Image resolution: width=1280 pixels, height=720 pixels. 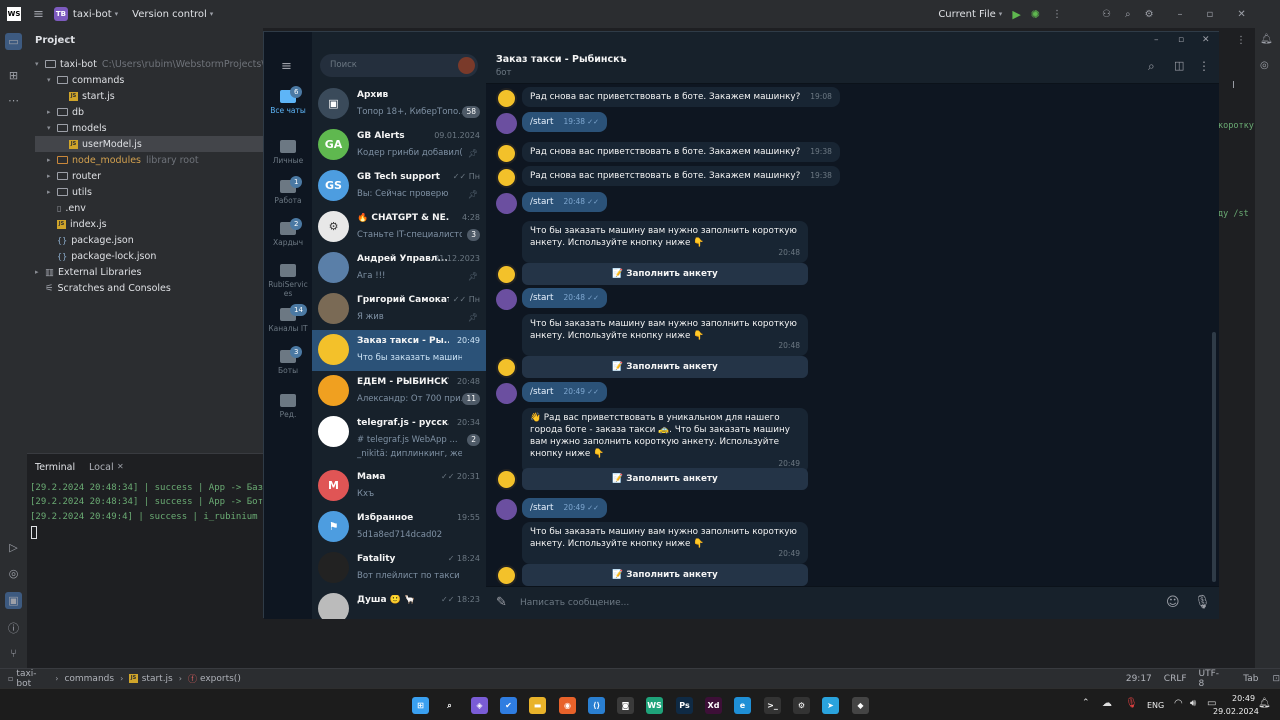 I want to click on structure-icon: ⊞, so click(x=13, y=75).